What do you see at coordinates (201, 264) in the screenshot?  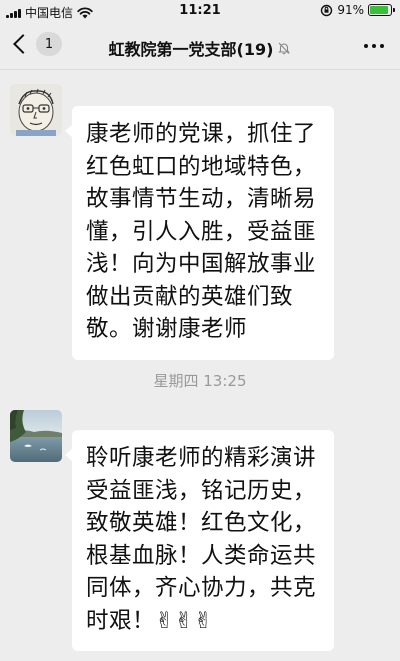 I see `message-text-line: 浅！向为中国解放事业` at bounding box center [201, 264].